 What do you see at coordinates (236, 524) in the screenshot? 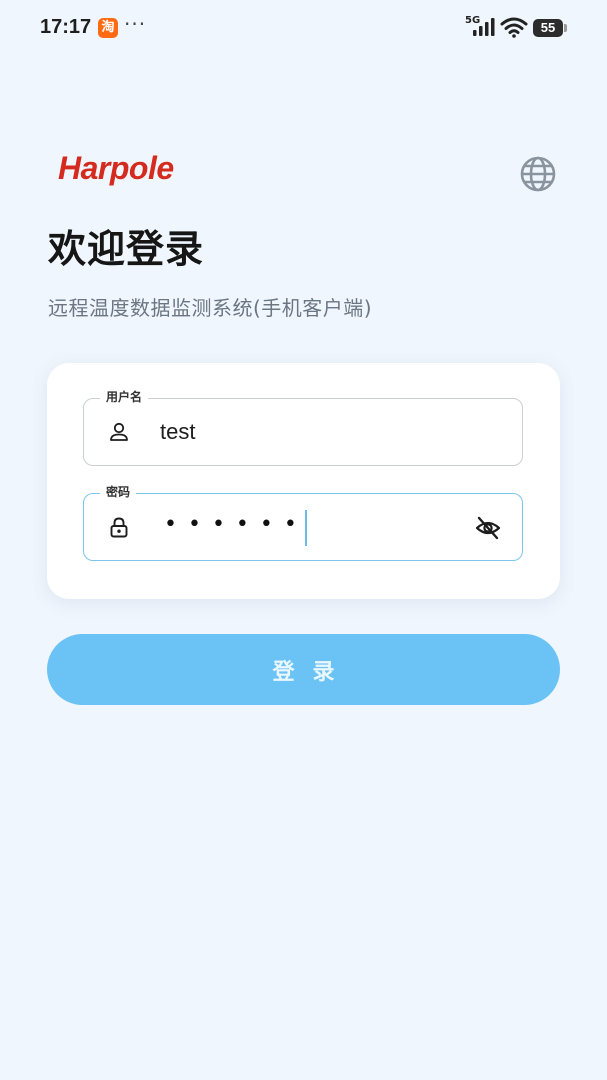
I see `password-input: ••••••` at bounding box center [236, 524].